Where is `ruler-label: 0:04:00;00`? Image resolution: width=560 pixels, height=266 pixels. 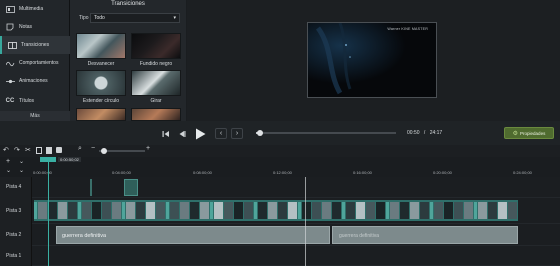 ruler-label: 0:04:00;00 is located at coordinates (121, 172).